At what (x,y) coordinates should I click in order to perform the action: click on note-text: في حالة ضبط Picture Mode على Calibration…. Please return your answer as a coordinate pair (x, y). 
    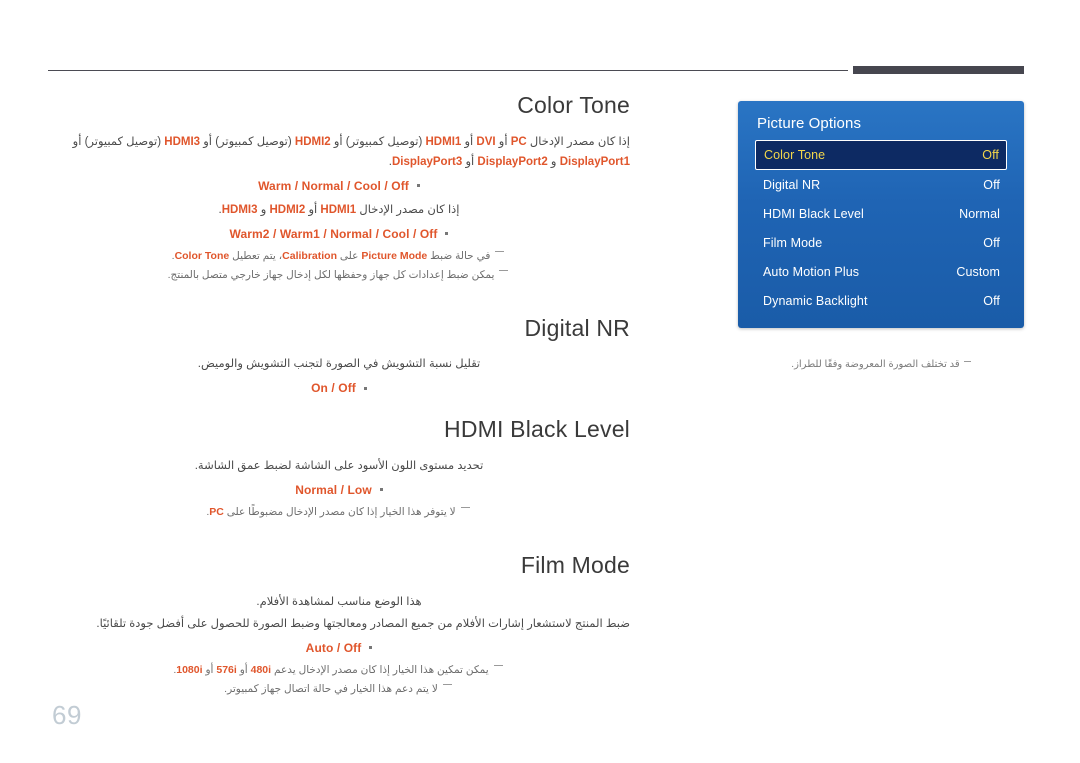
    Looking at the image, I should click on (331, 255).